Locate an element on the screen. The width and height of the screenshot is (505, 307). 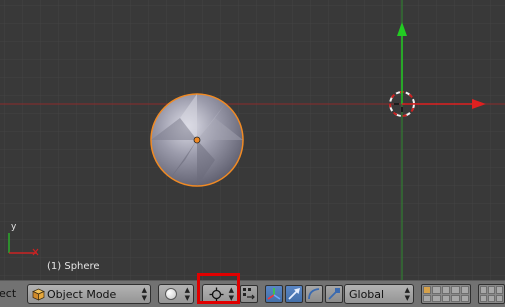
translate-icon is located at coordinates (294, 294).